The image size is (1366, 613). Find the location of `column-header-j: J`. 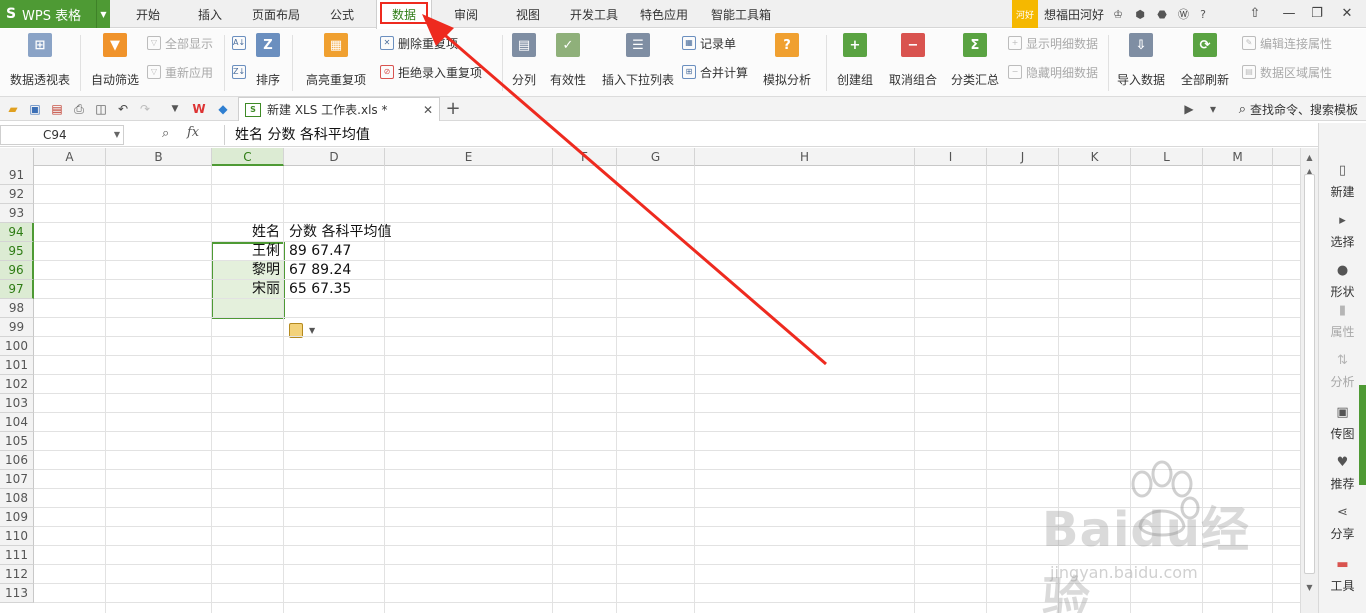

column-header-j: J is located at coordinates (1023, 157).